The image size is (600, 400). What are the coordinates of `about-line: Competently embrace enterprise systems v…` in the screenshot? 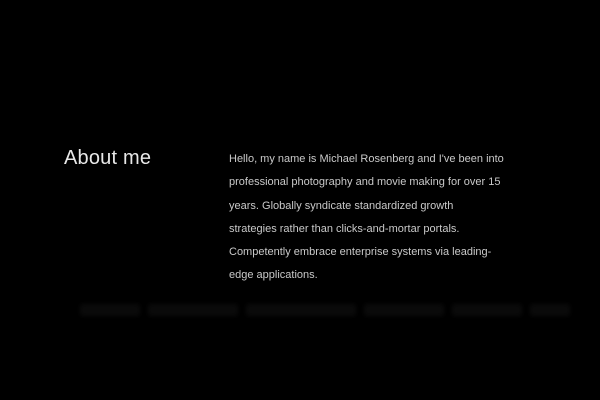 It's located at (360, 252).